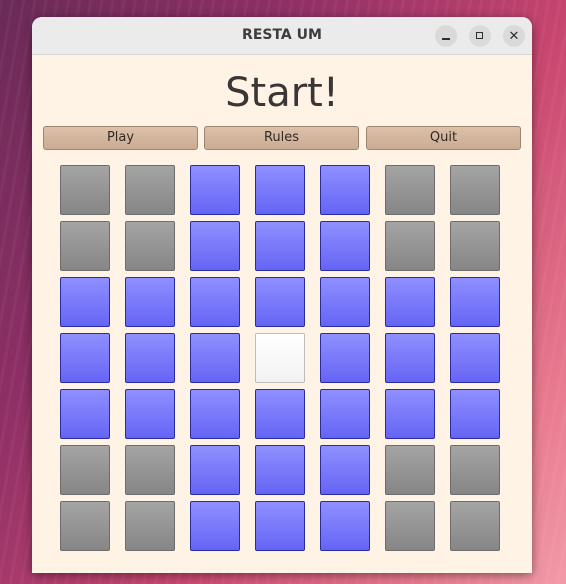 This screenshot has width=566, height=584. I want to click on maximize-button, so click(480, 36).